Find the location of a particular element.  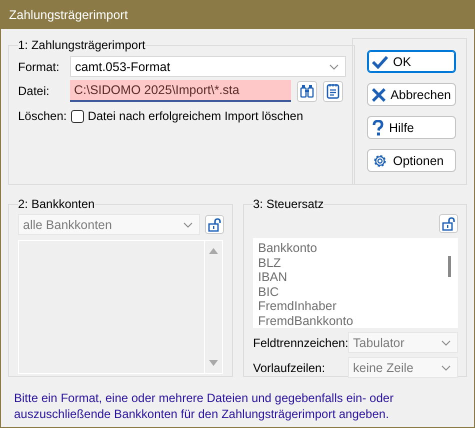

field-label: Vorlaufzeilen: is located at coordinates (289, 367).